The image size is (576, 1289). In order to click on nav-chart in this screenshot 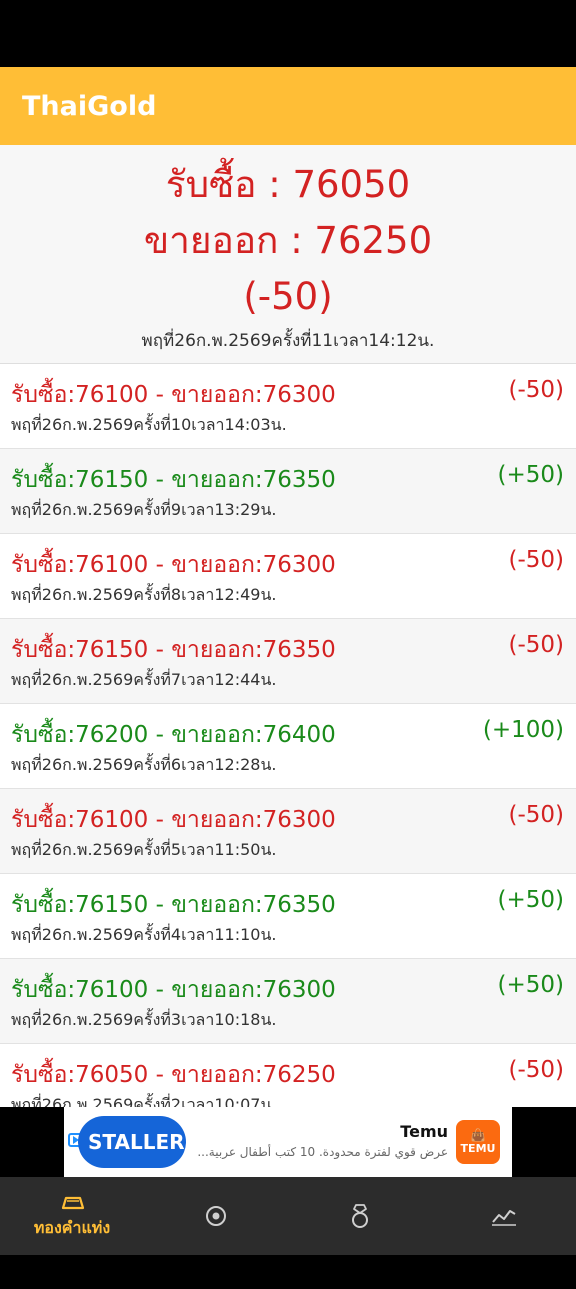, I will do `click(504, 1216)`.